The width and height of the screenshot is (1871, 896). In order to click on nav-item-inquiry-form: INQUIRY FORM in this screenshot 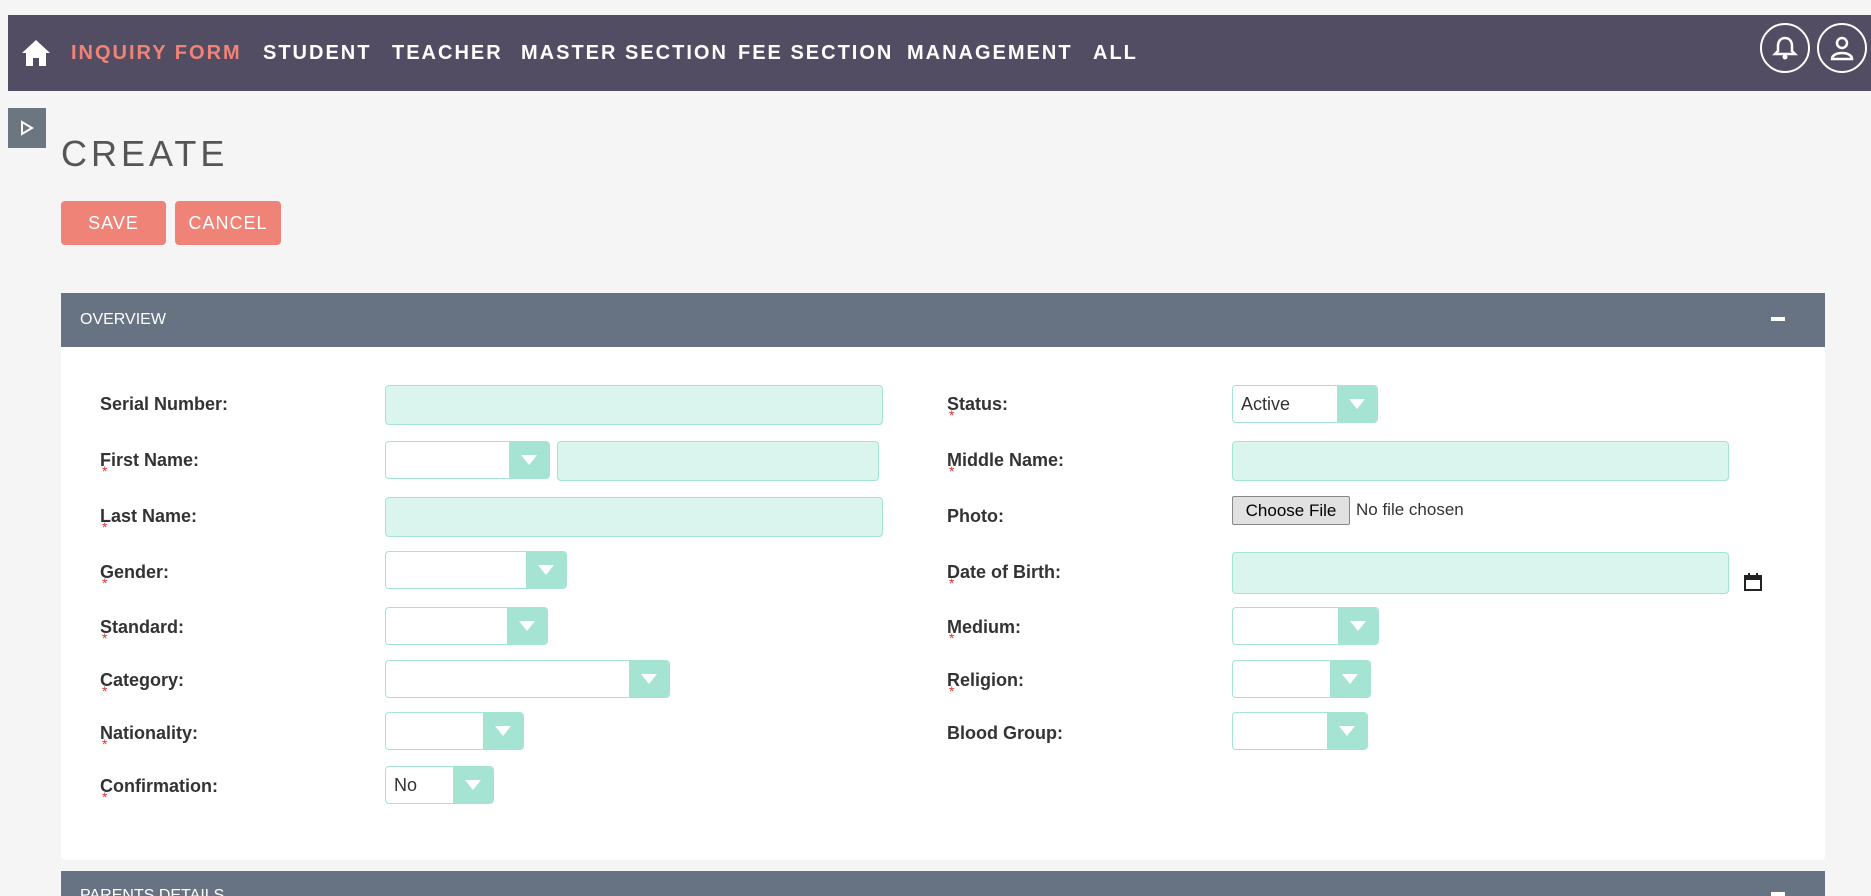, I will do `click(156, 53)`.